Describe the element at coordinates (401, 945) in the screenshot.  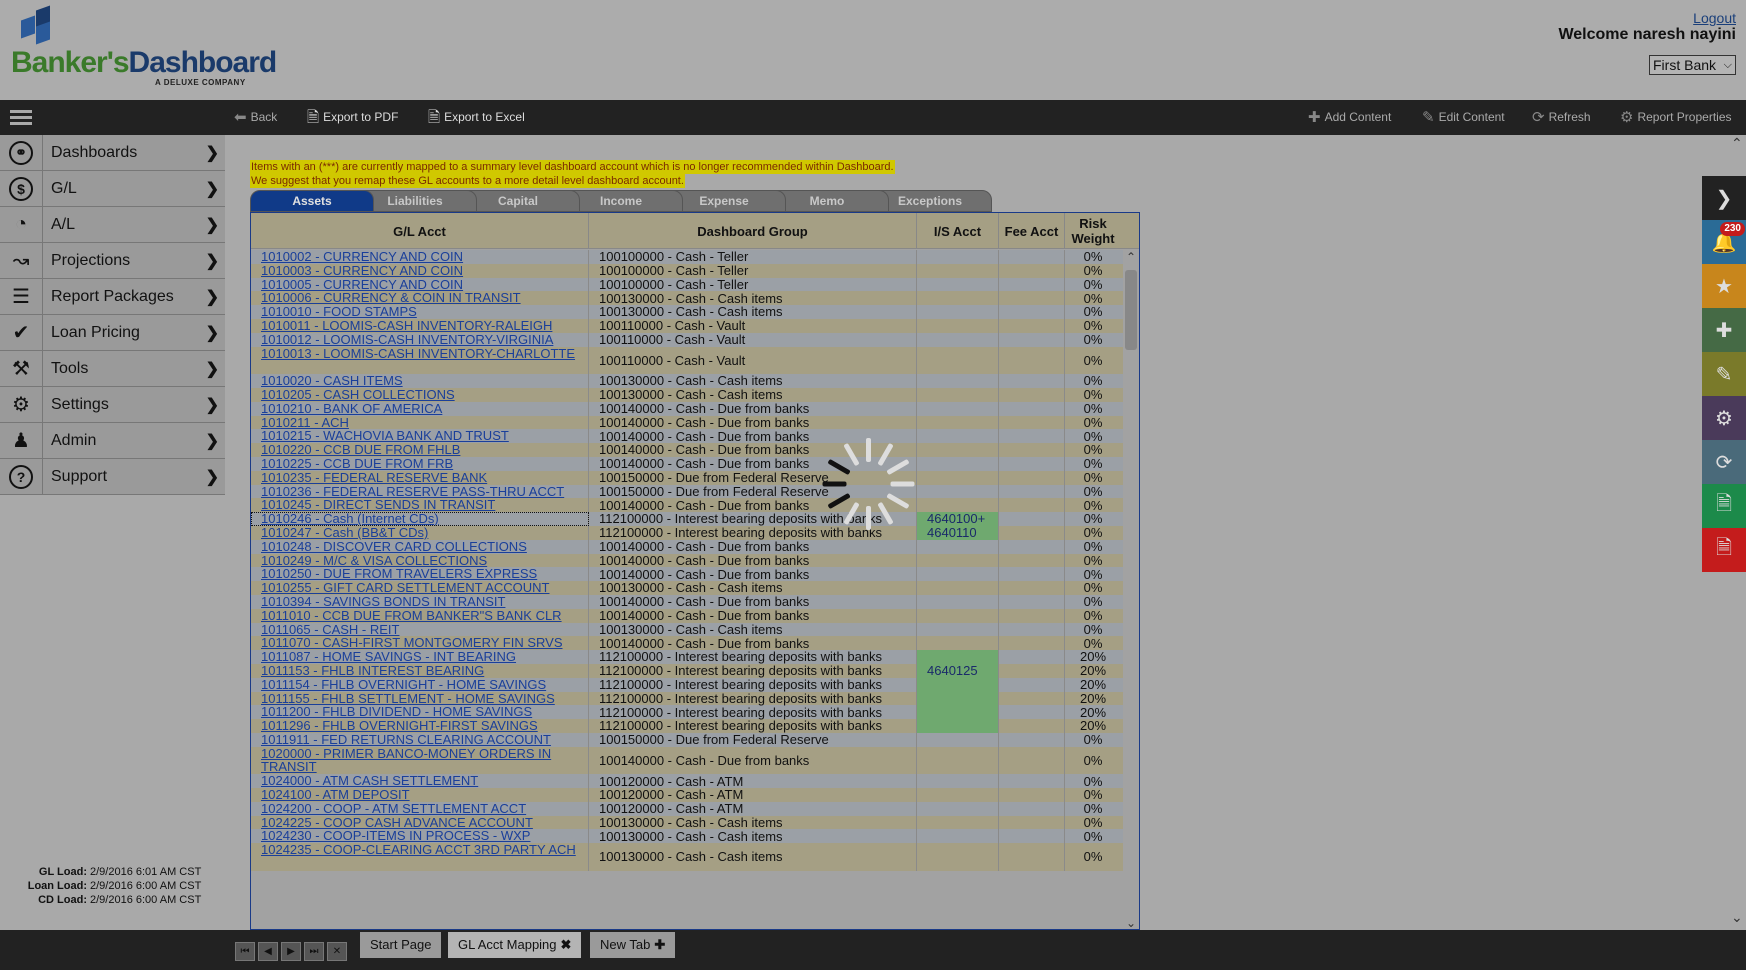
I see `tab-start-page: Start Page` at that location.